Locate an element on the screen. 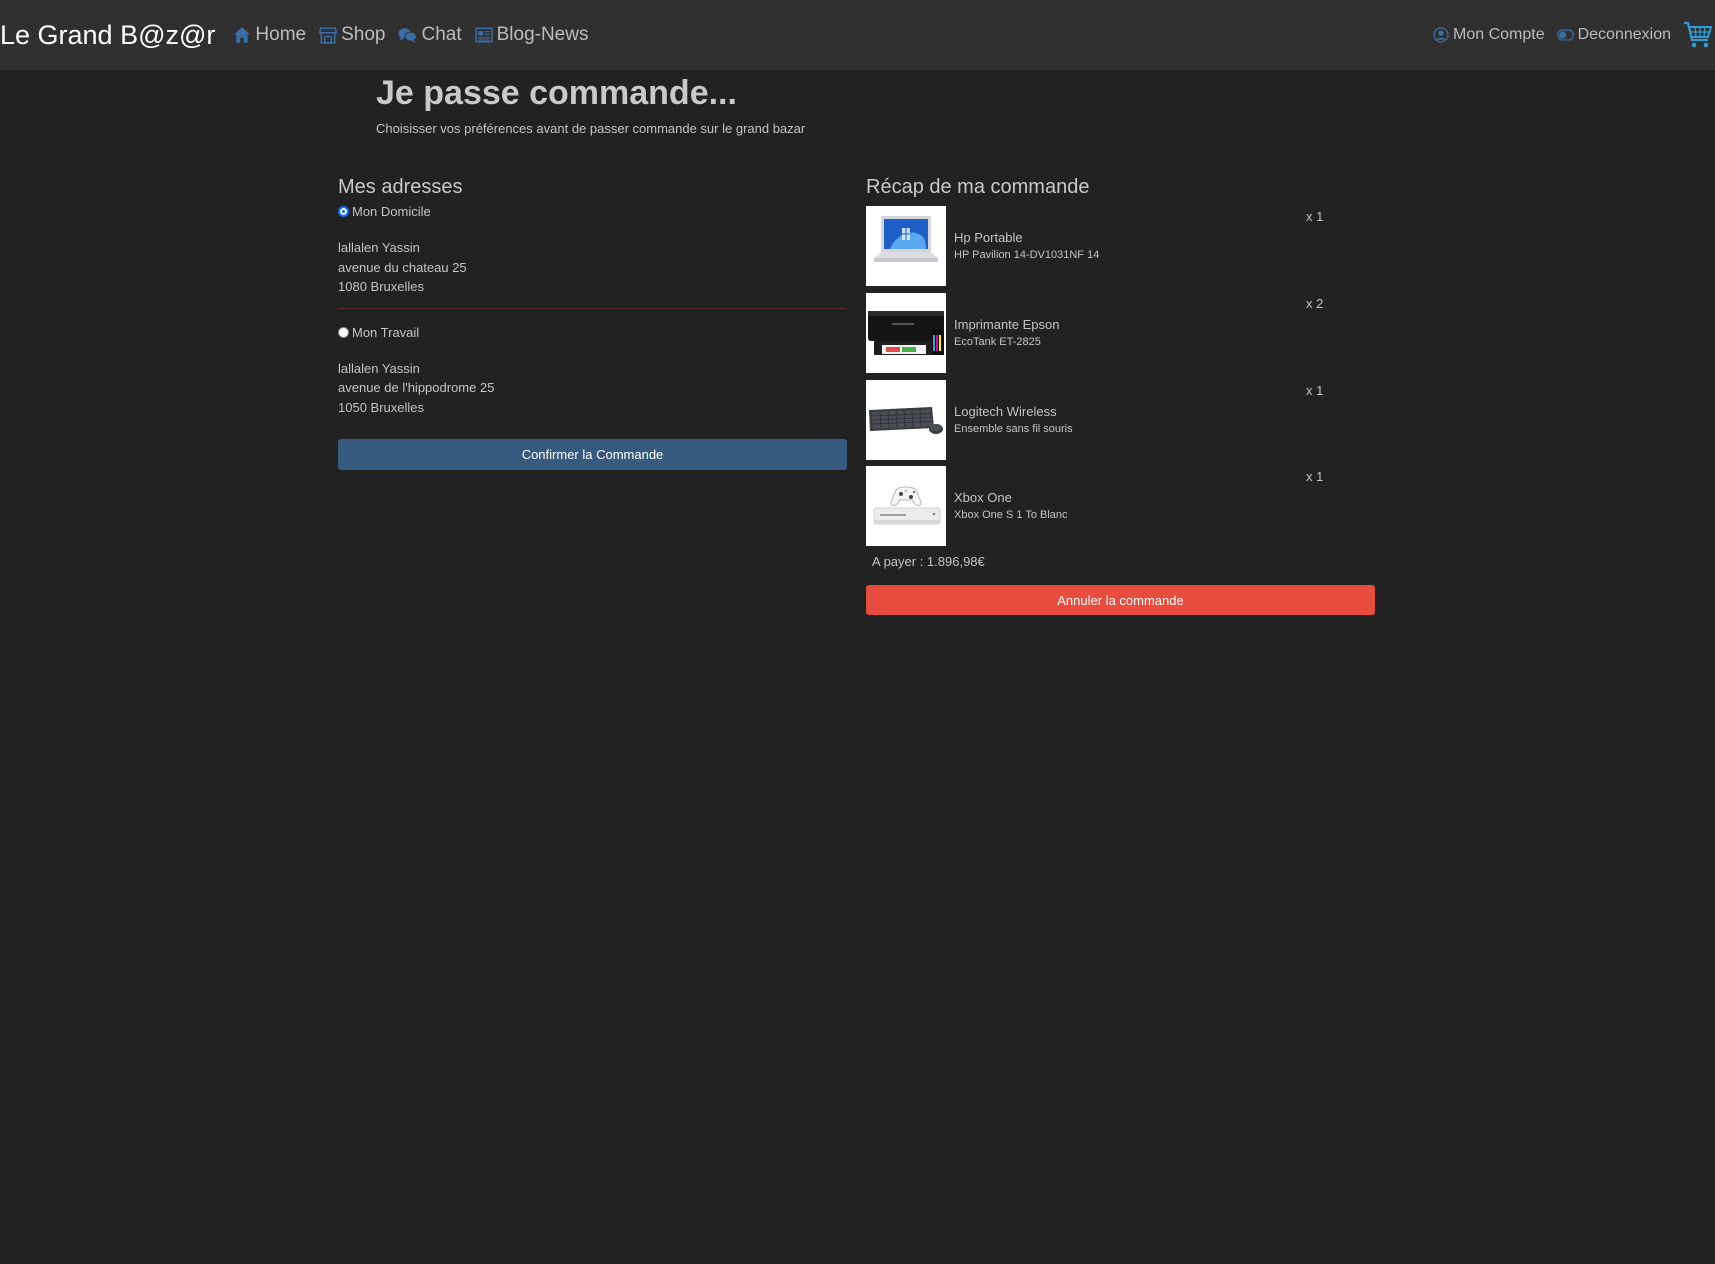 The image size is (1715, 1264). nav-shop-label: Shop is located at coordinates (363, 34).